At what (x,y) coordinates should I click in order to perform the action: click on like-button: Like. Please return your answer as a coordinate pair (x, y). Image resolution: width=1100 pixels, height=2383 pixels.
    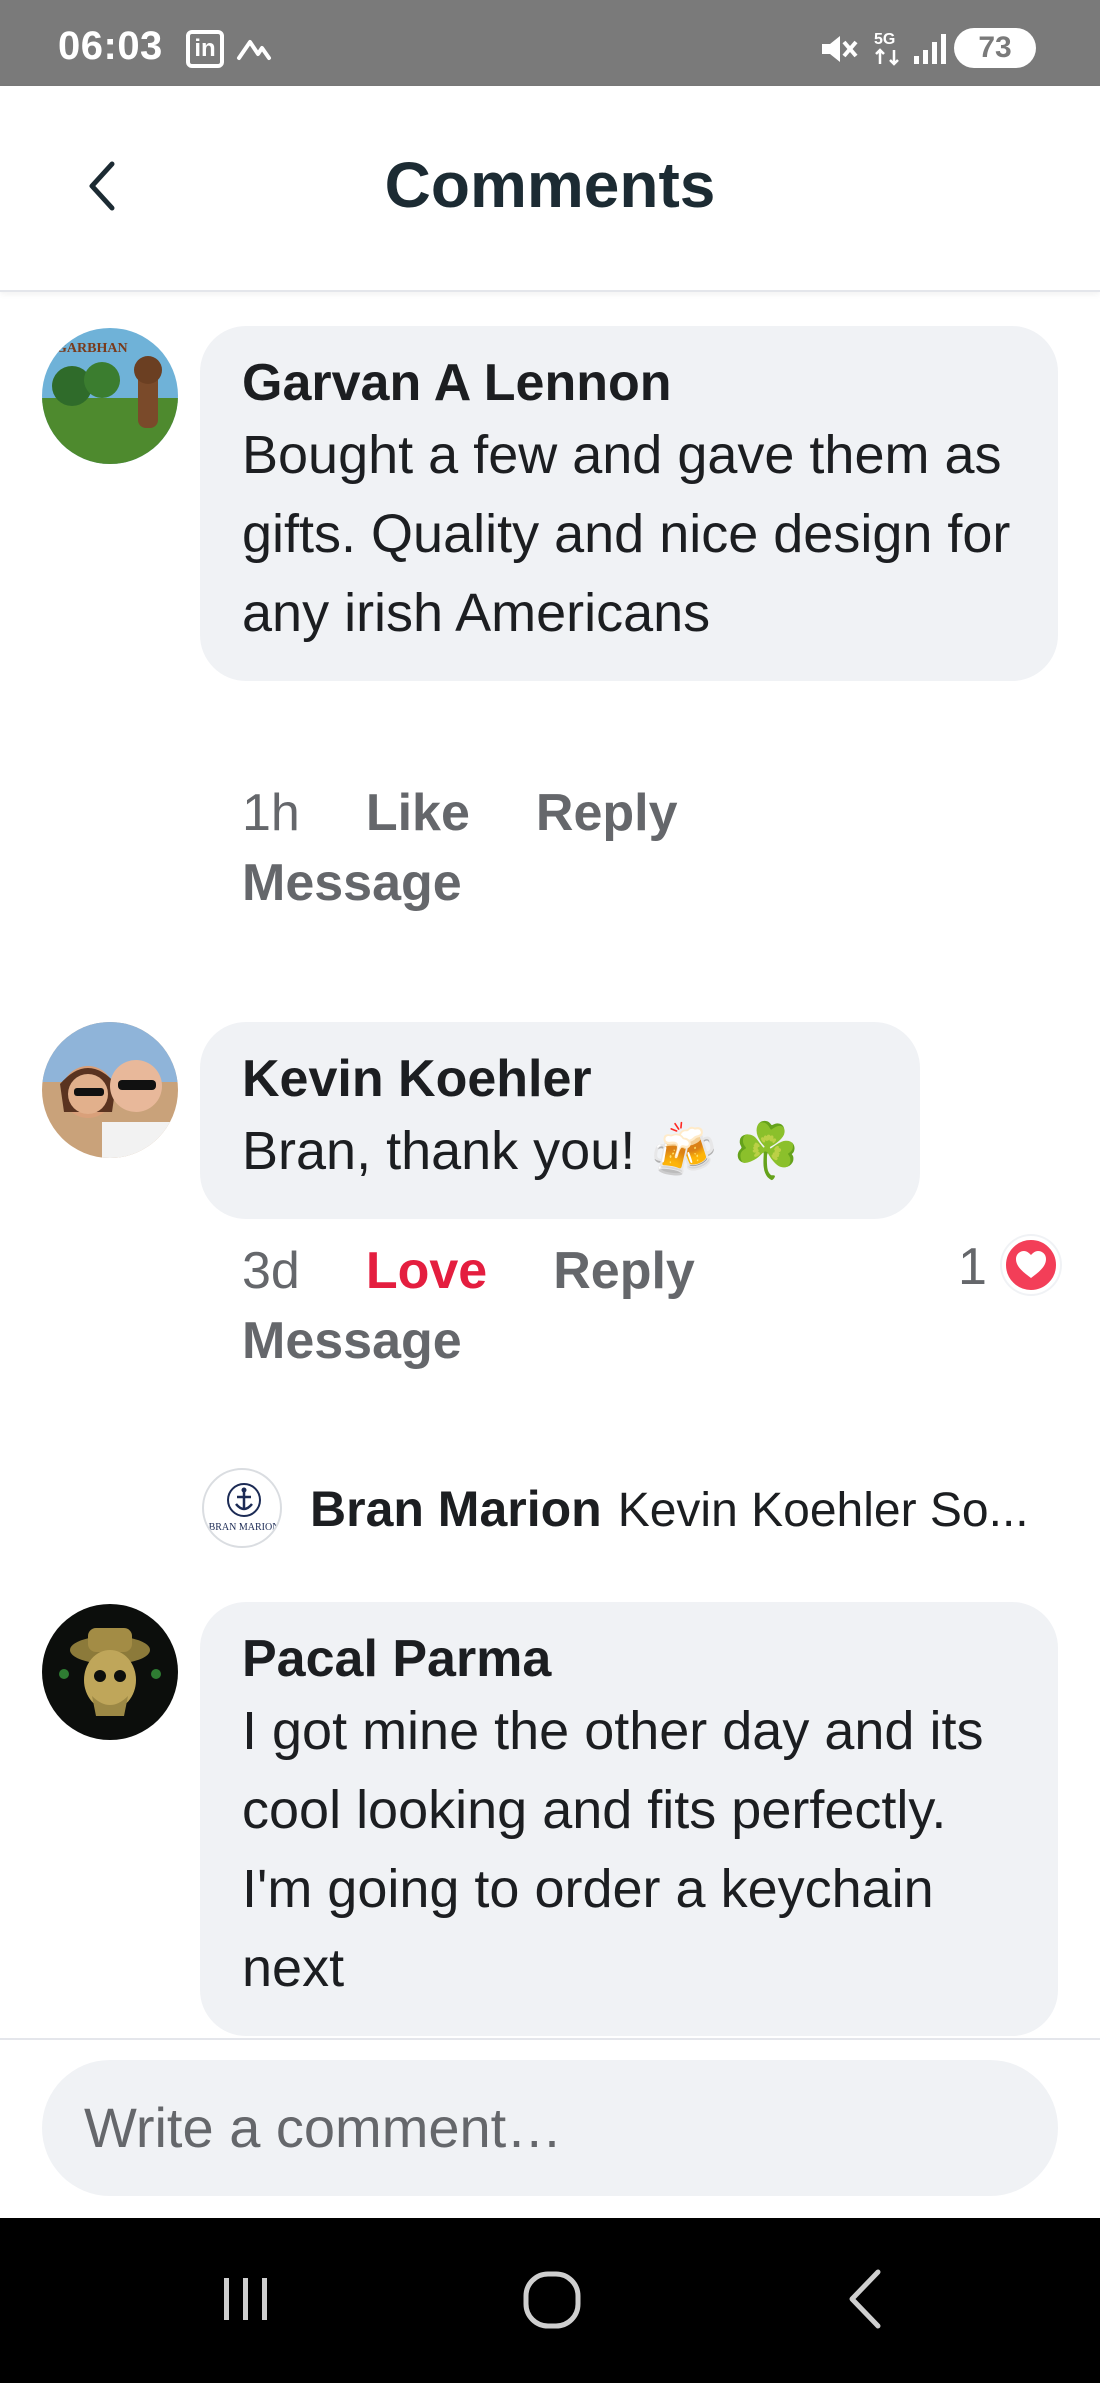
    Looking at the image, I should click on (418, 813).